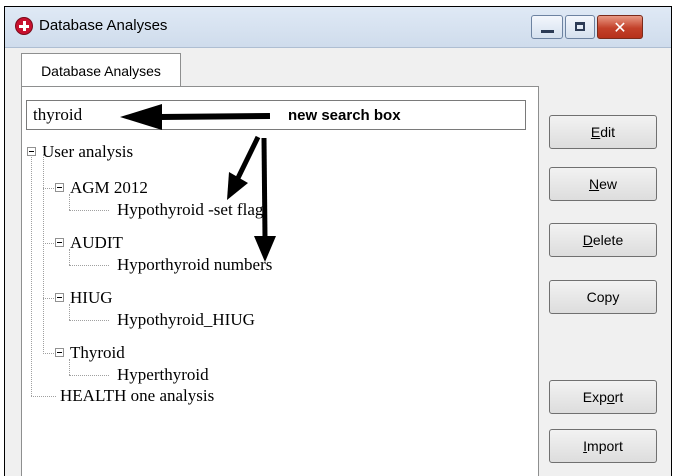 This screenshot has height=476, width=676. Describe the element at coordinates (103, 25) in the screenshot. I see `window-title: Database Analyses` at that location.